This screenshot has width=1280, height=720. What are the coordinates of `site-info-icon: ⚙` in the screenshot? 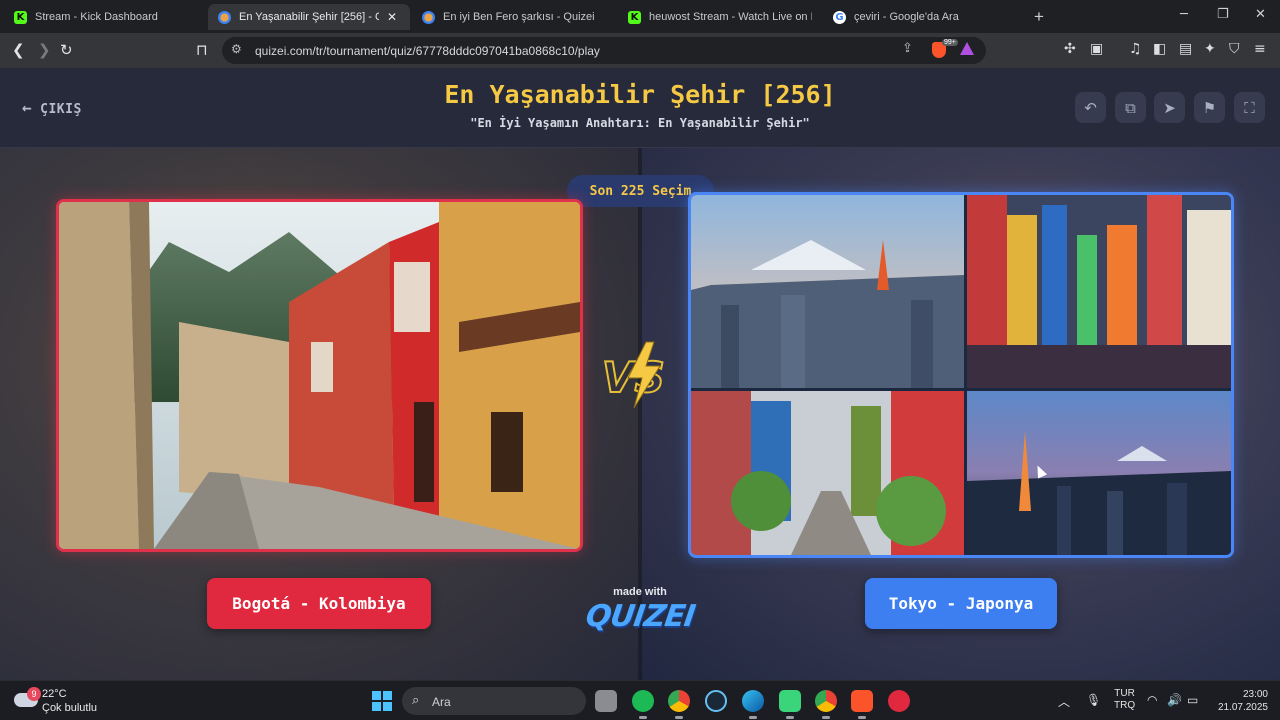 It's located at (236, 49).